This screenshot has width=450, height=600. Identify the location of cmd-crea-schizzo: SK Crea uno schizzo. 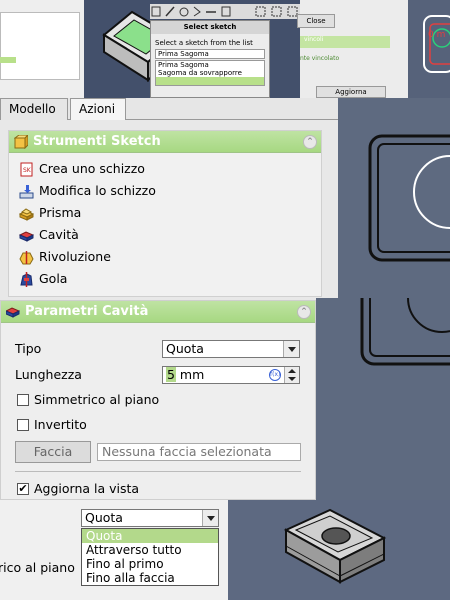
(82, 169).